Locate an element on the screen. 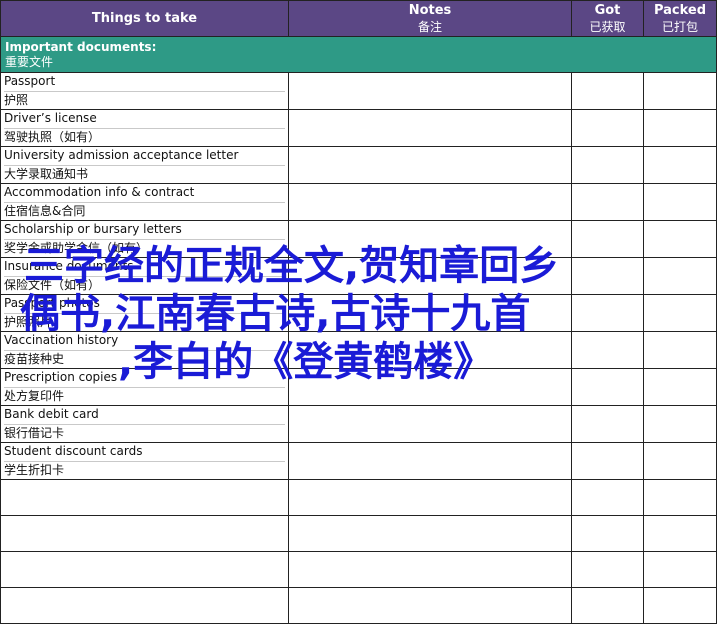 The image size is (717, 624). item-name-cell: Accommodation info & contract 住宿信息&合同 is located at coordinates (144, 202).